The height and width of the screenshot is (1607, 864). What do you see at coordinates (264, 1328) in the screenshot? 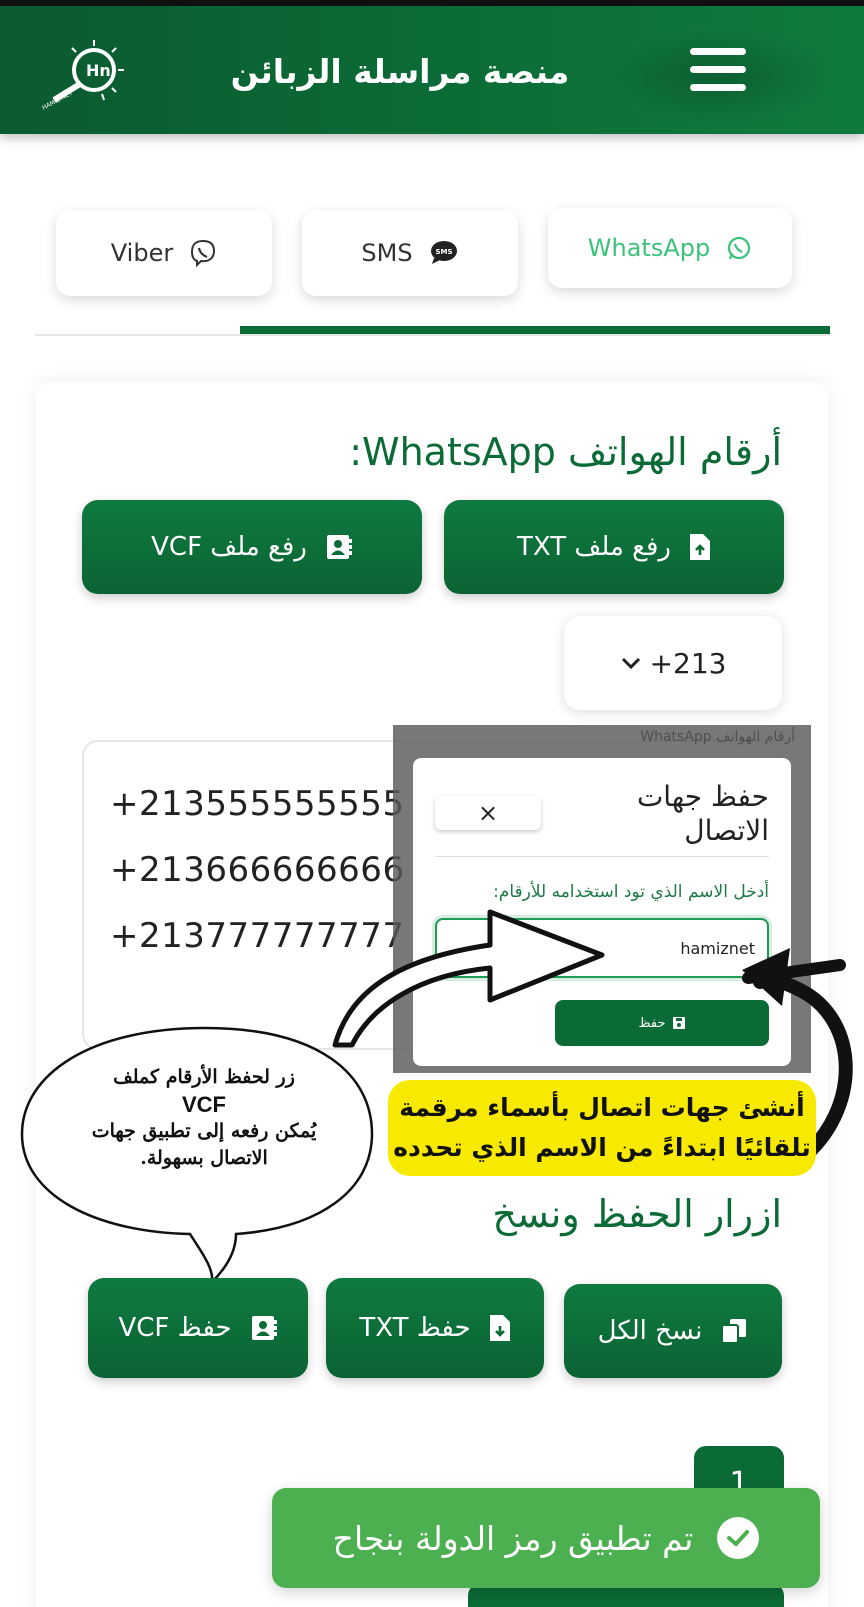
I see `contact-book-icon` at bounding box center [264, 1328].